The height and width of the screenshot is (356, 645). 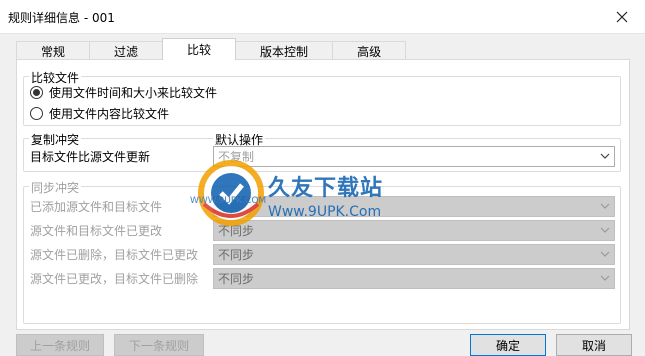 I want to click on prev-rule-button: 上一条规则, so click(x=60, y=345).